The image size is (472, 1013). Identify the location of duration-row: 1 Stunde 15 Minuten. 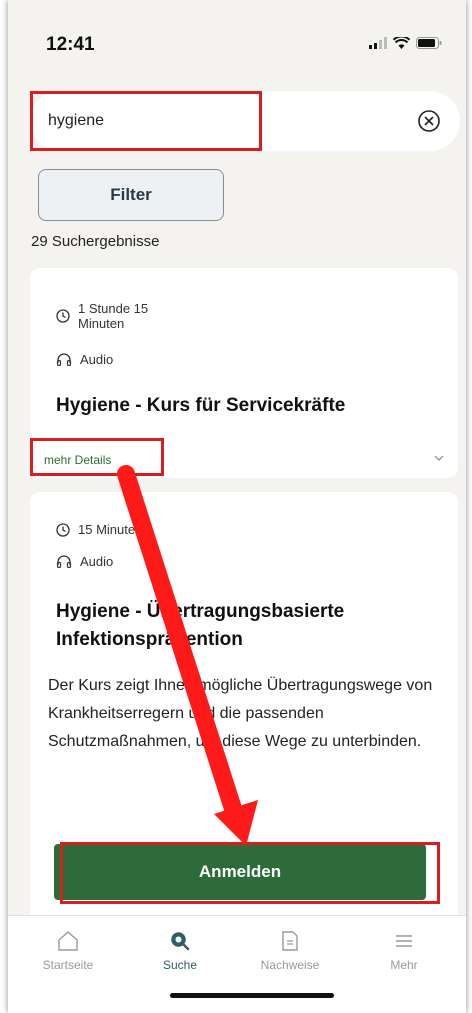
(102, 316).